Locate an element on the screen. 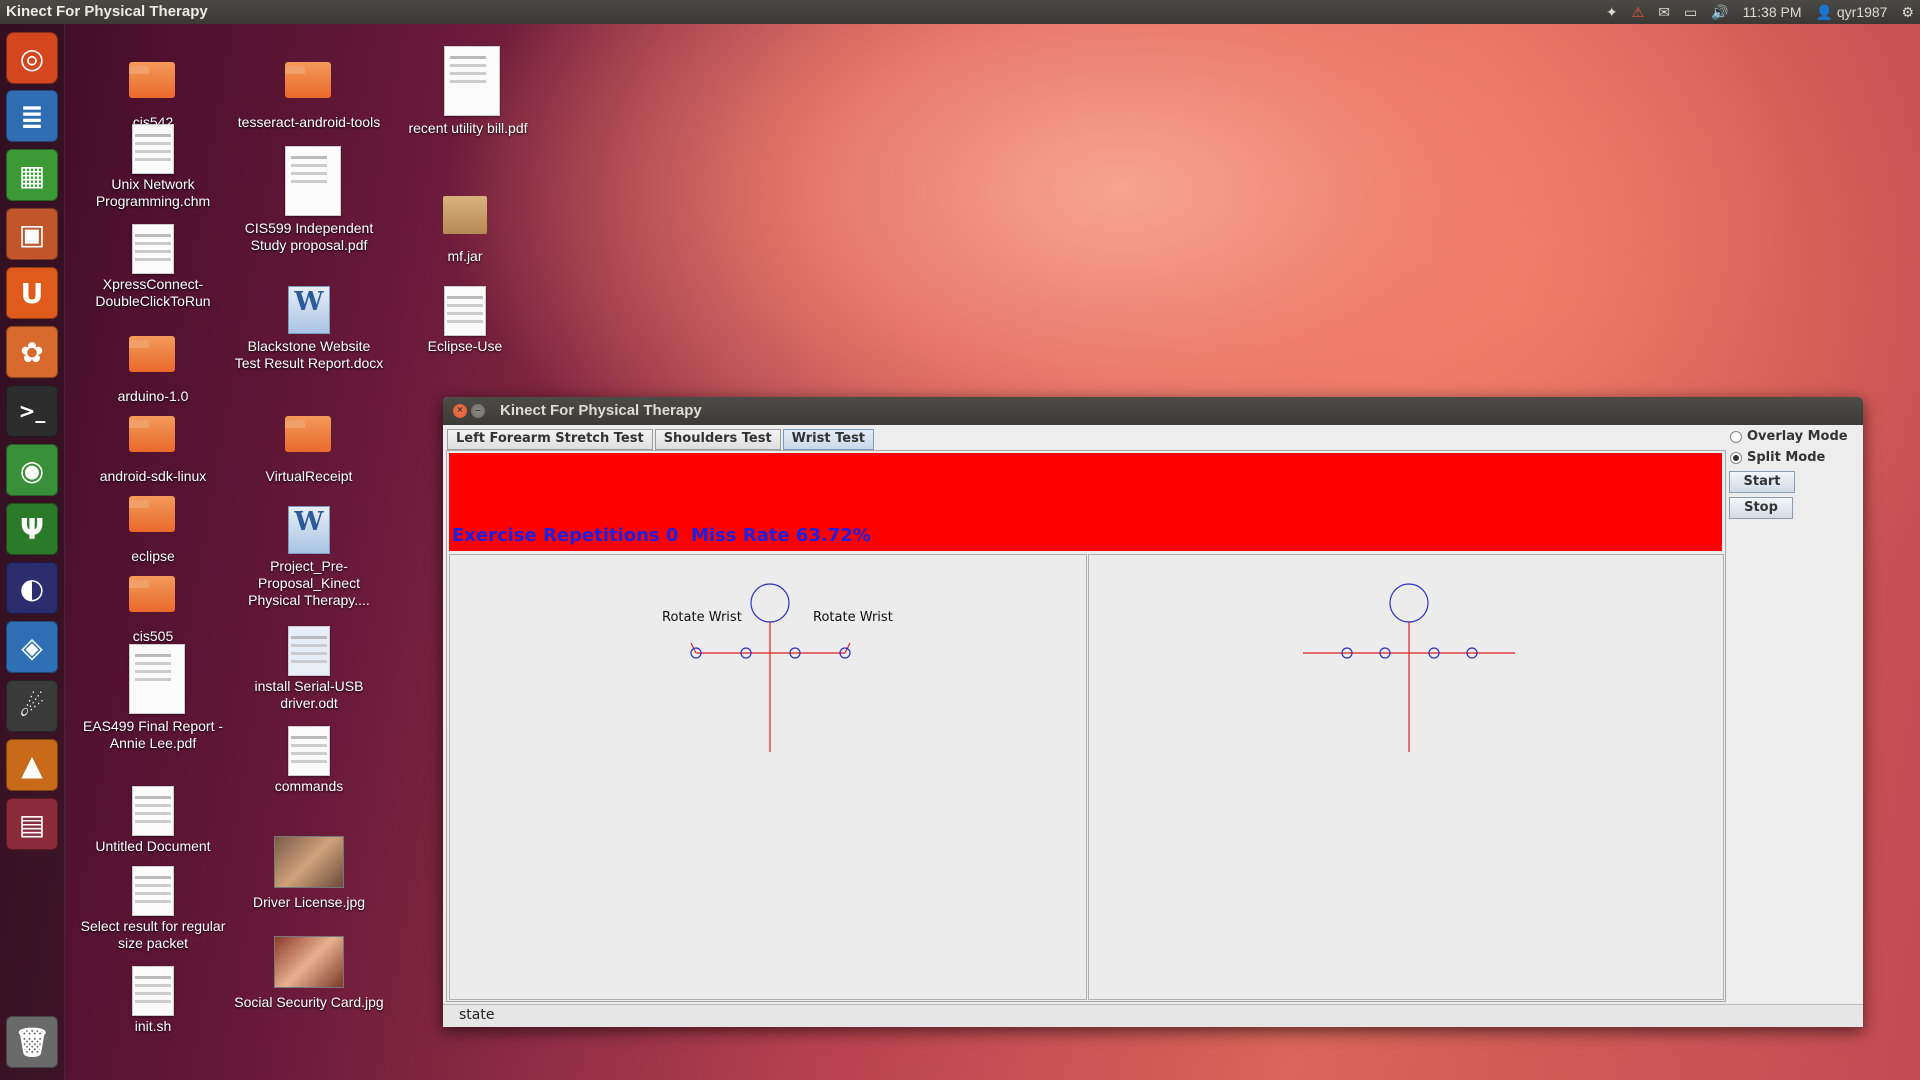  desktop-icon: Untitled Document is located at coordinates (153, 820).